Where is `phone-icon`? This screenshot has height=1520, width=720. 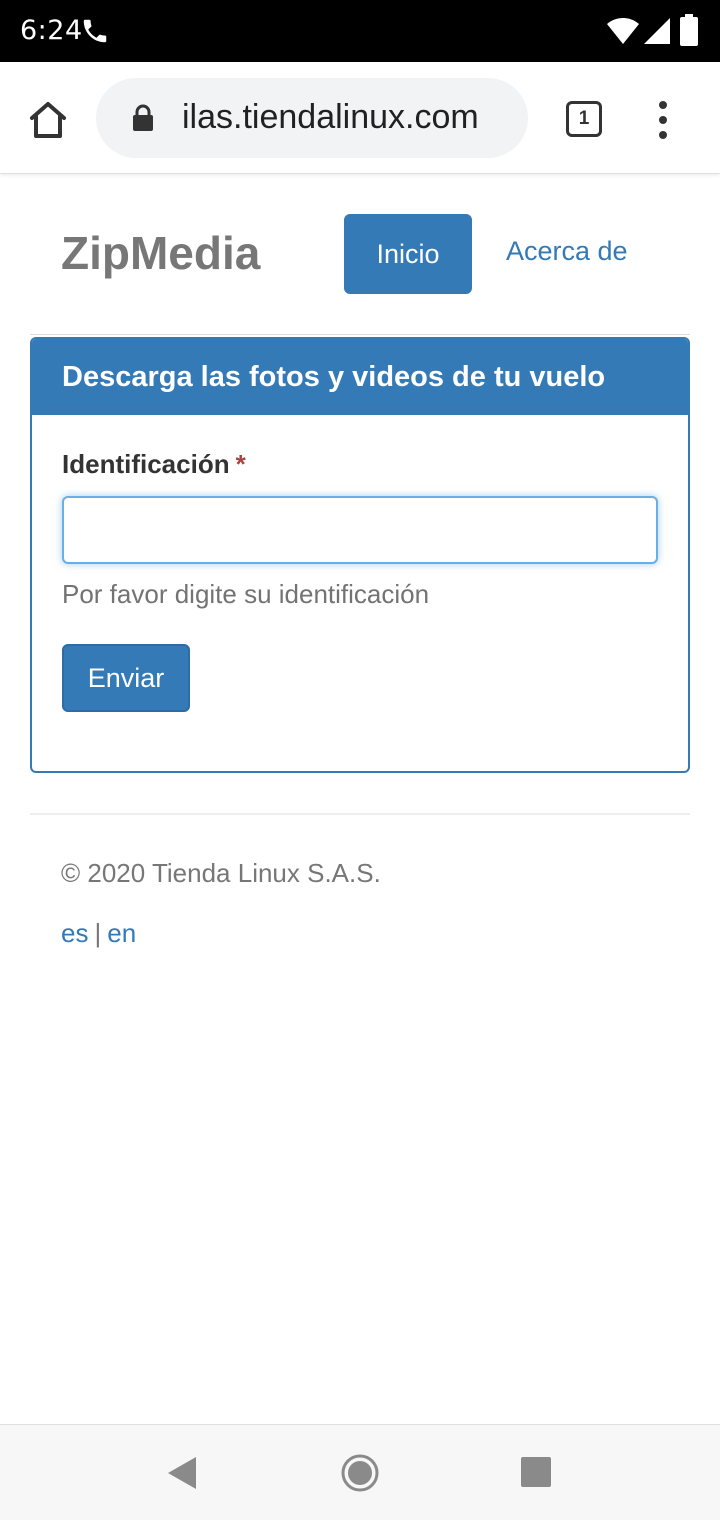 phone-icon is located at coordinates (95, 31).